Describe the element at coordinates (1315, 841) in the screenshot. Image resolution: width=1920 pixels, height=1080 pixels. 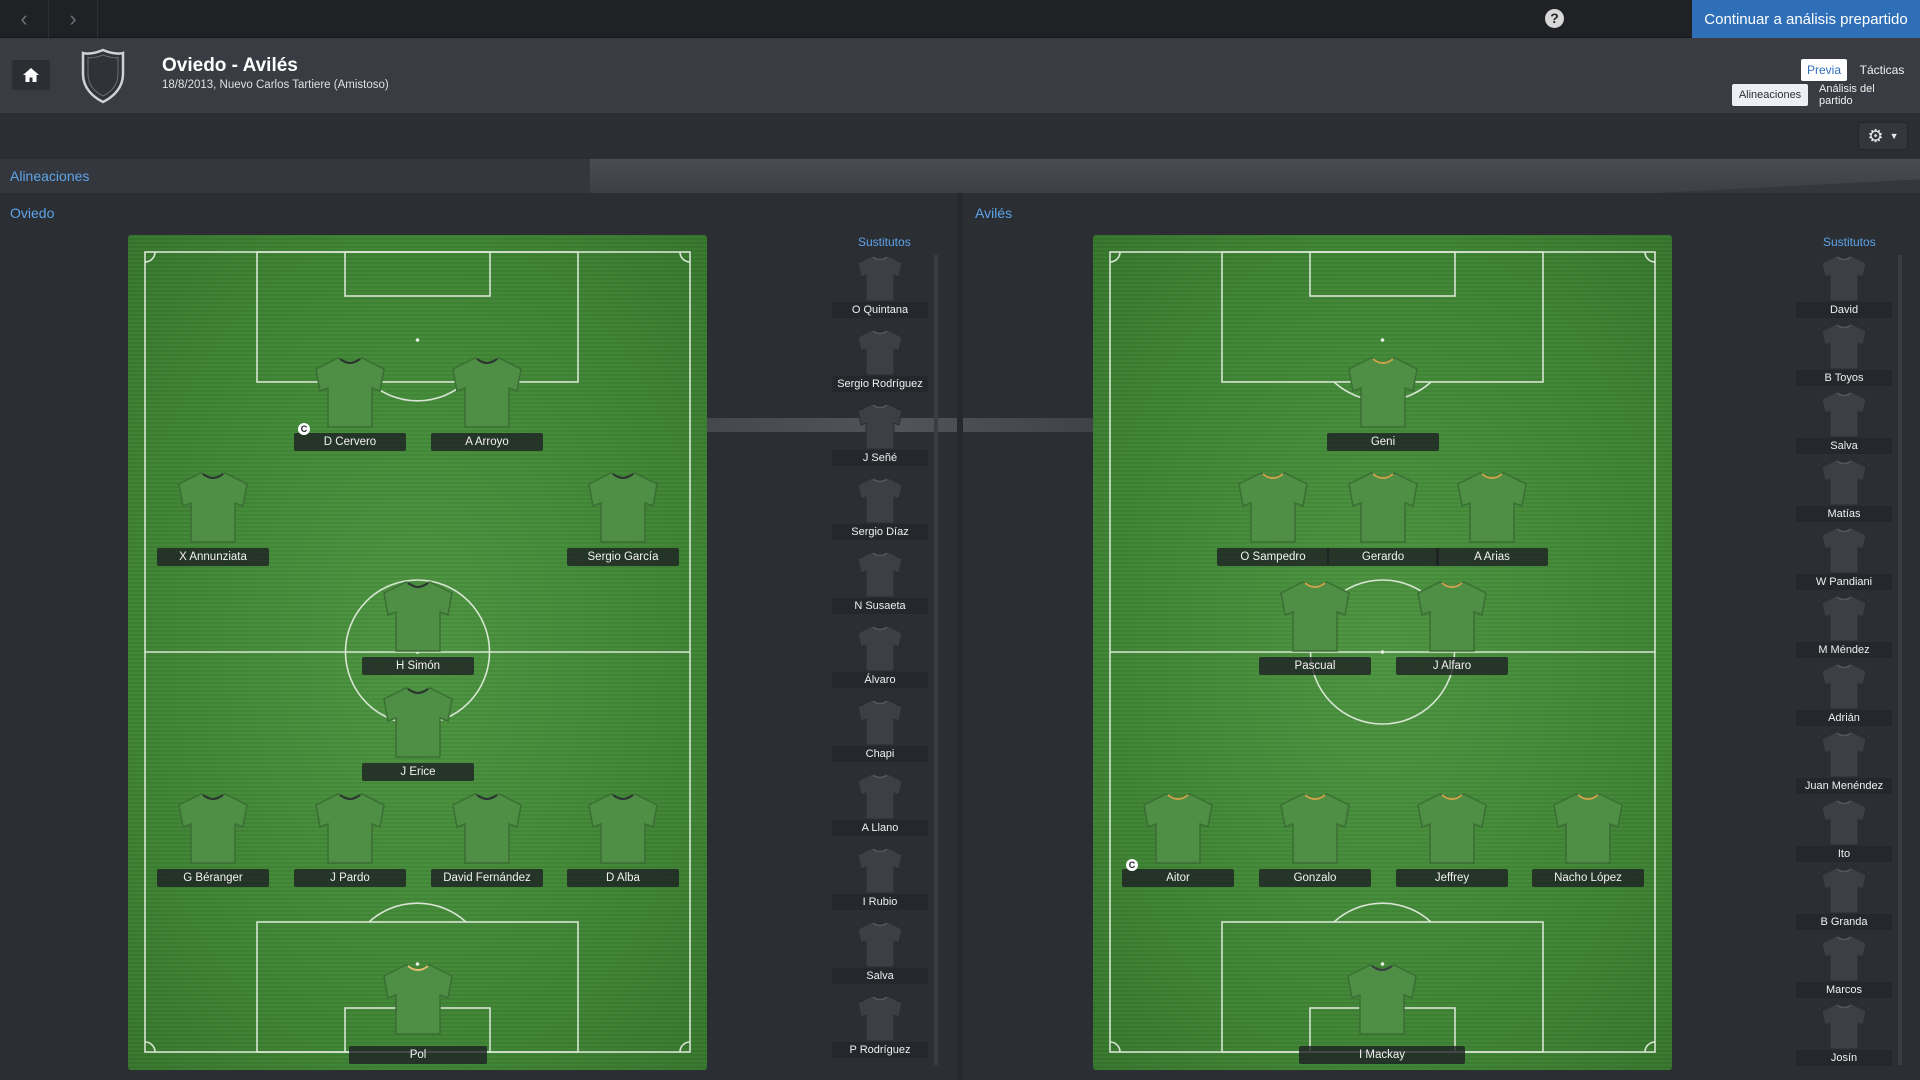
I see `away-player-p8: Gonzalo` at that location.